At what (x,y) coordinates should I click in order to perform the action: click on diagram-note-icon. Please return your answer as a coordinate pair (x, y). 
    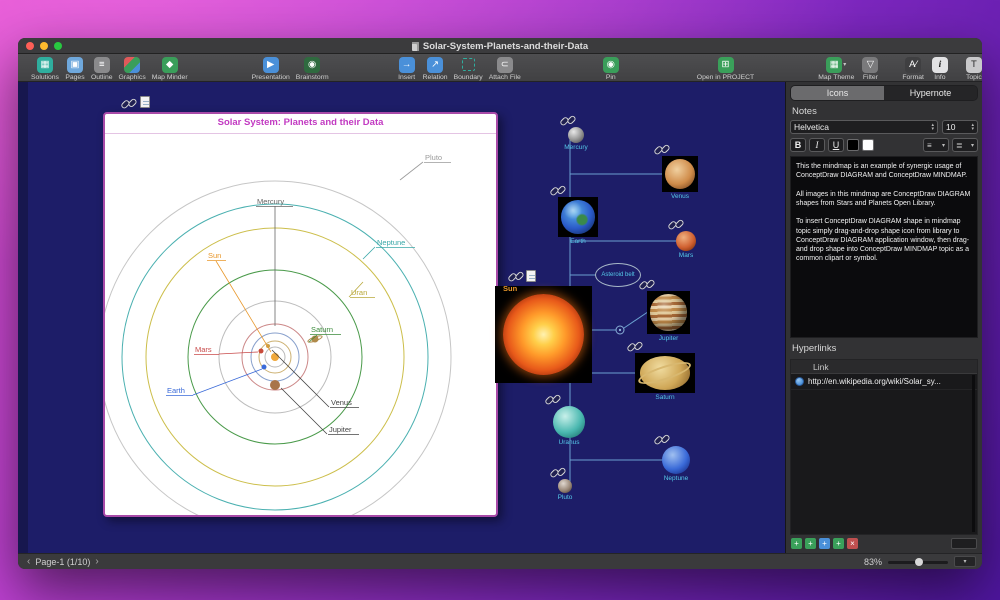
    Looking at the image, I should click on (145, 102).